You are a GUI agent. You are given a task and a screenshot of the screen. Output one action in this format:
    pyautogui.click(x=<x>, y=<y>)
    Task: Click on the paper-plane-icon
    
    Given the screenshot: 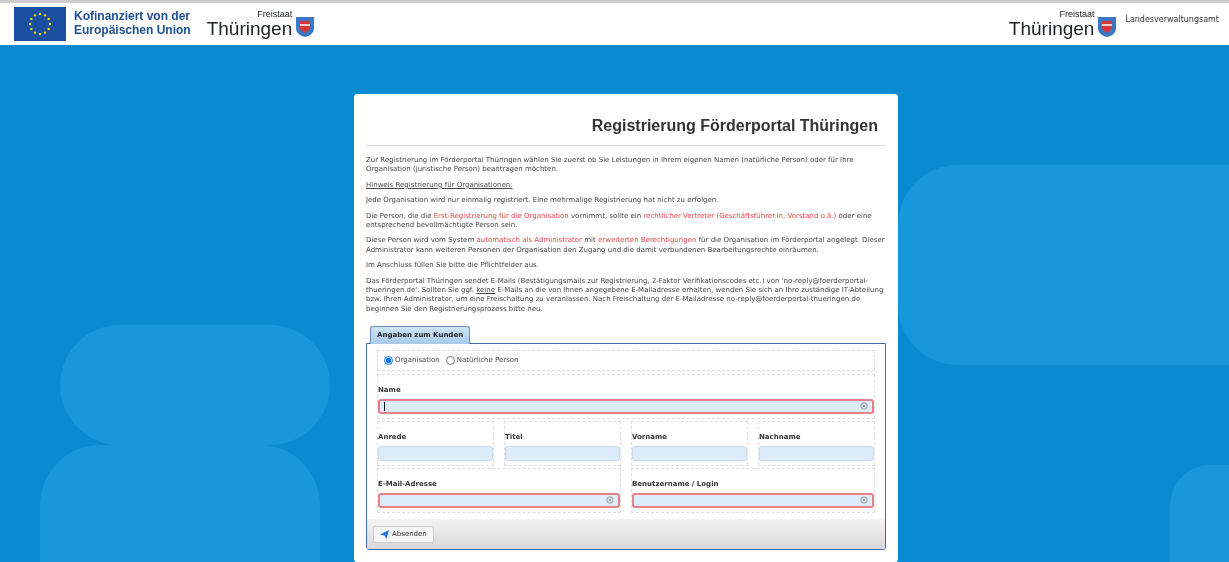 What is the action you would take?
    pyautogui.click(x=384, y=534)
    